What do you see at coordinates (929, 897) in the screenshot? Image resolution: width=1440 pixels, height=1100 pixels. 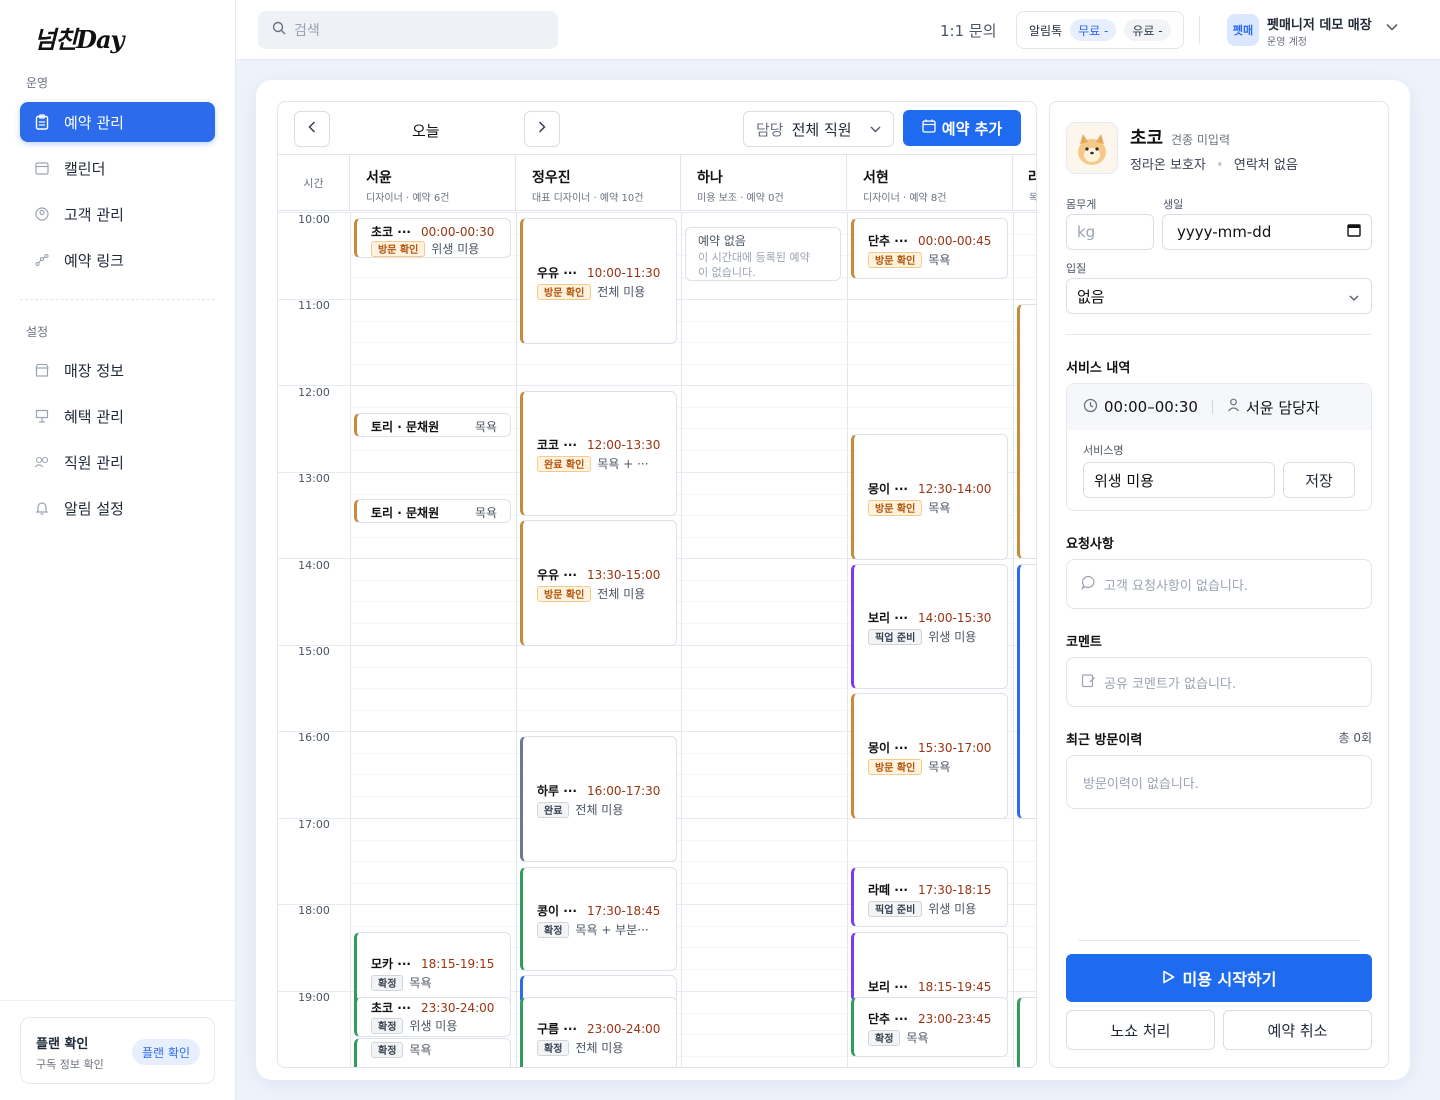 I see `appointment-card: 라떼 ··· 17:30-18:15 픽업 준비 위생 미용` at bounding box center [929, 897].